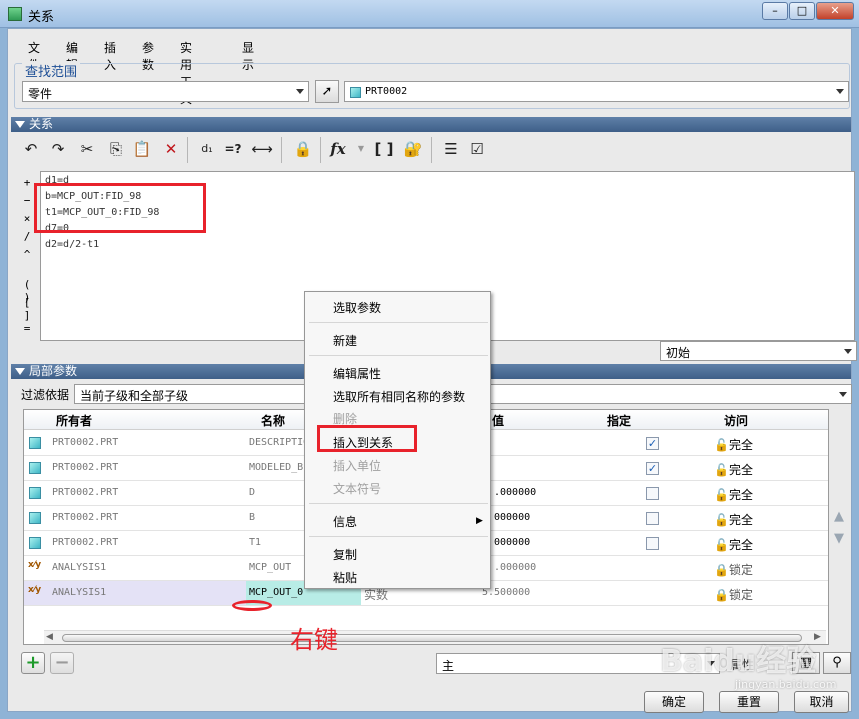  I want to click on menu-text-symbol: 文本符号, so click(357, 489).